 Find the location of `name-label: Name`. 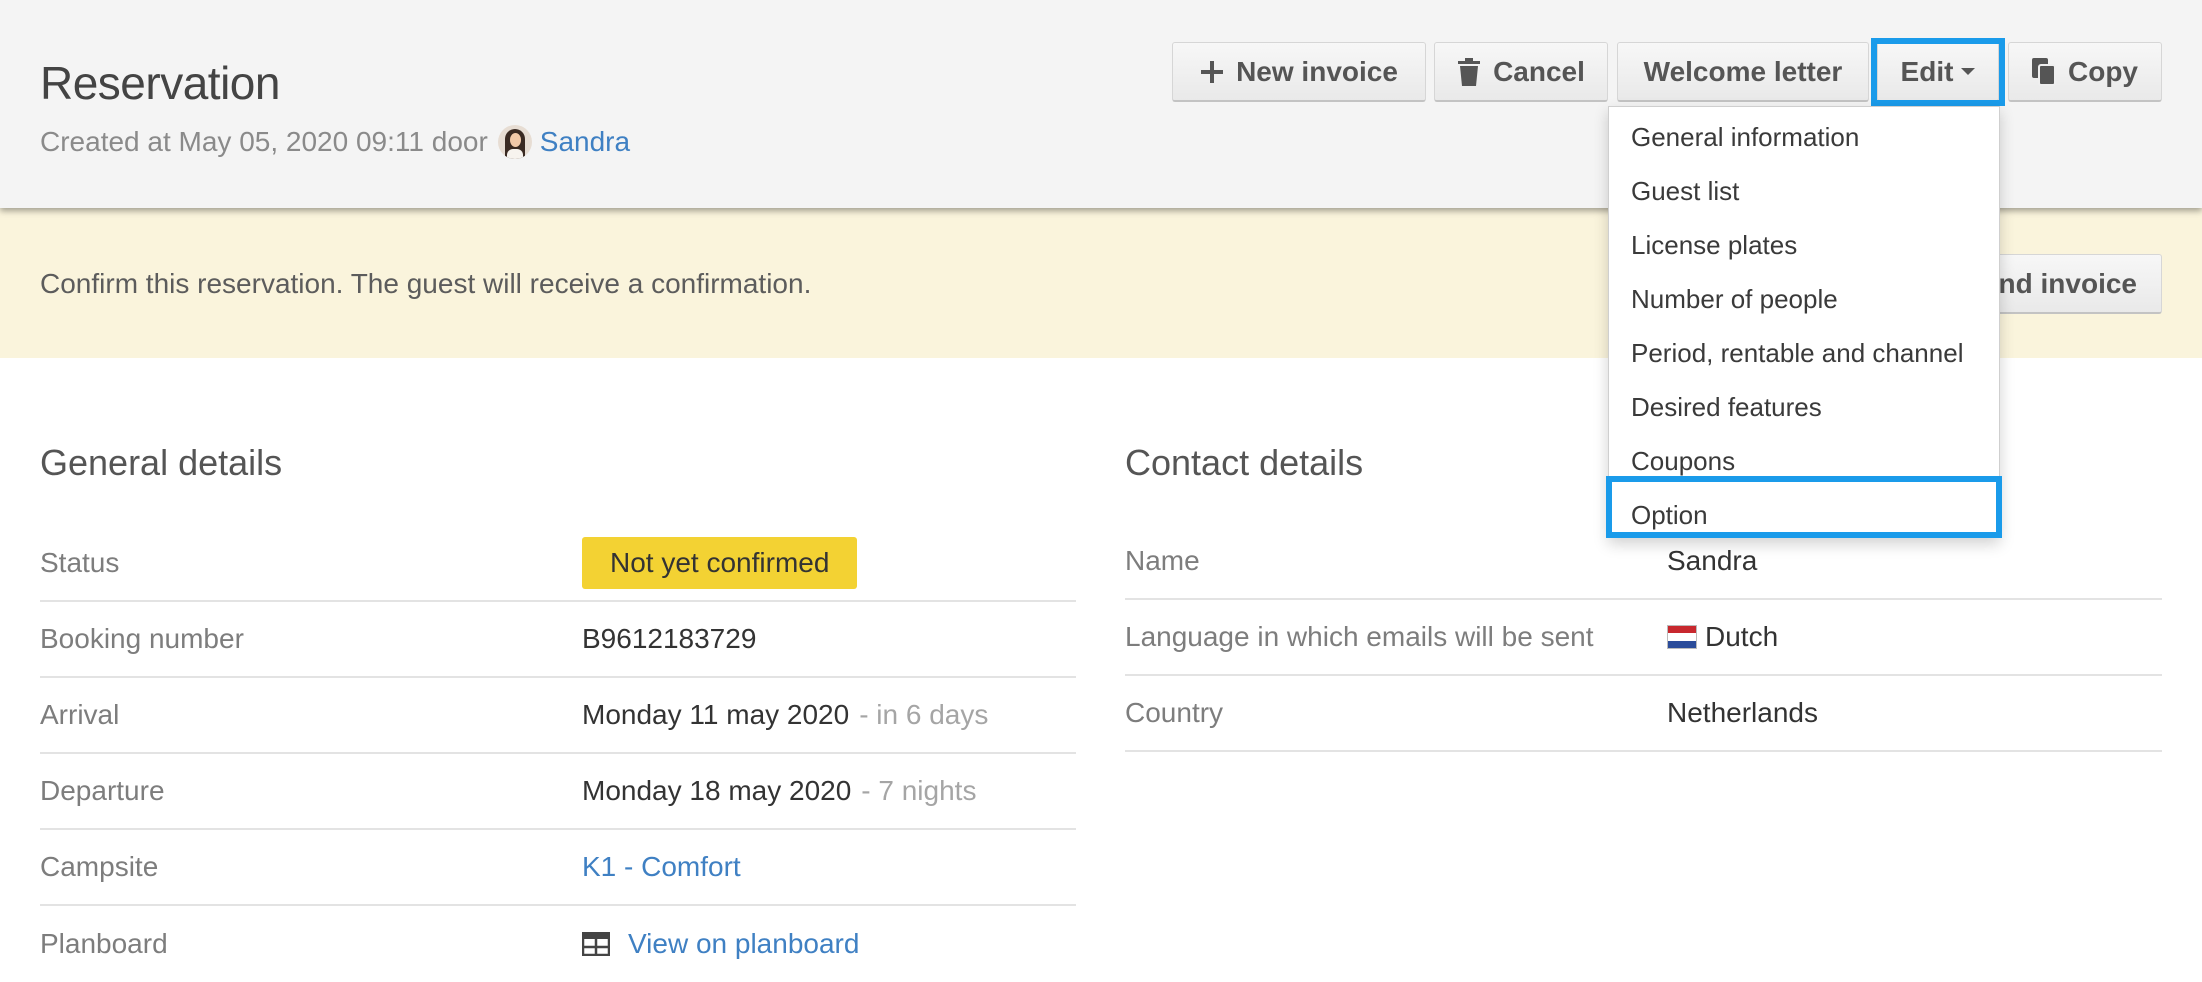

name-label: Name is located at coordinates (1162, 560).